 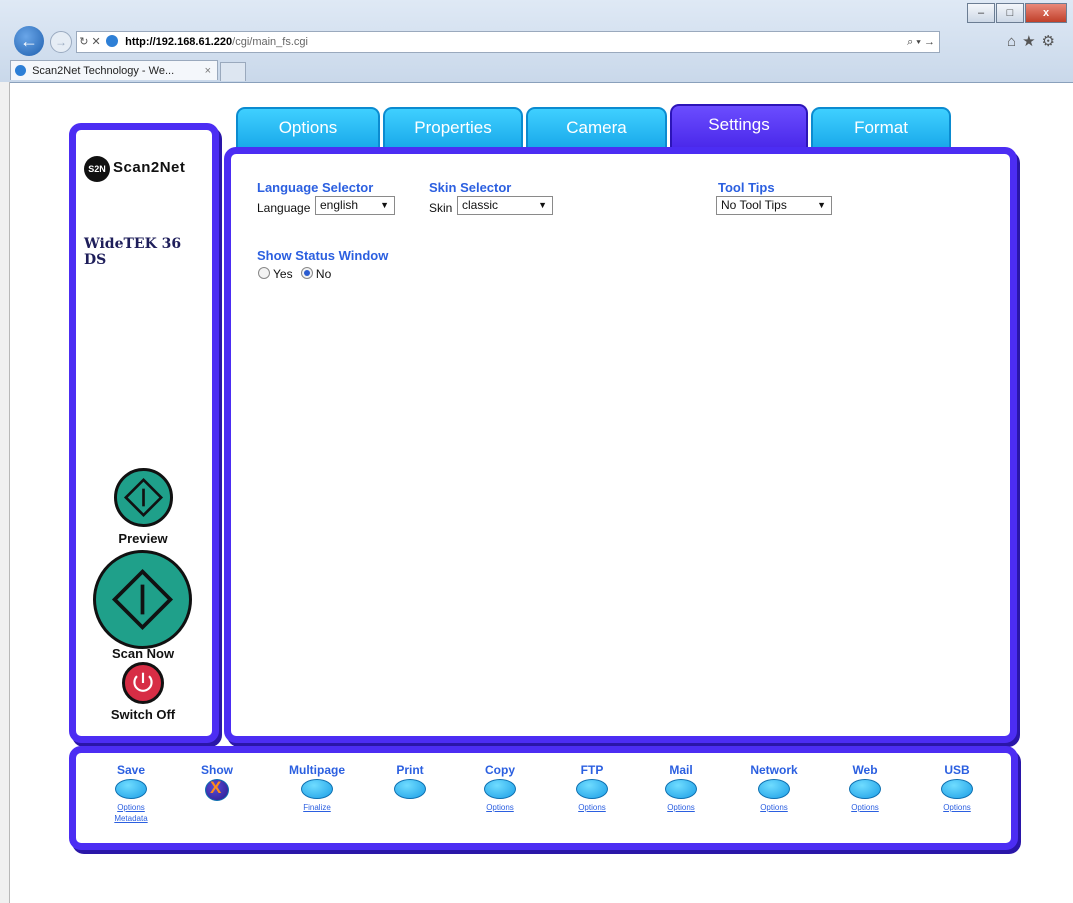 What do you see at coordinates (5, 492) in the screenshot?
I see `window-left-border` at bounding box center [5, 492].